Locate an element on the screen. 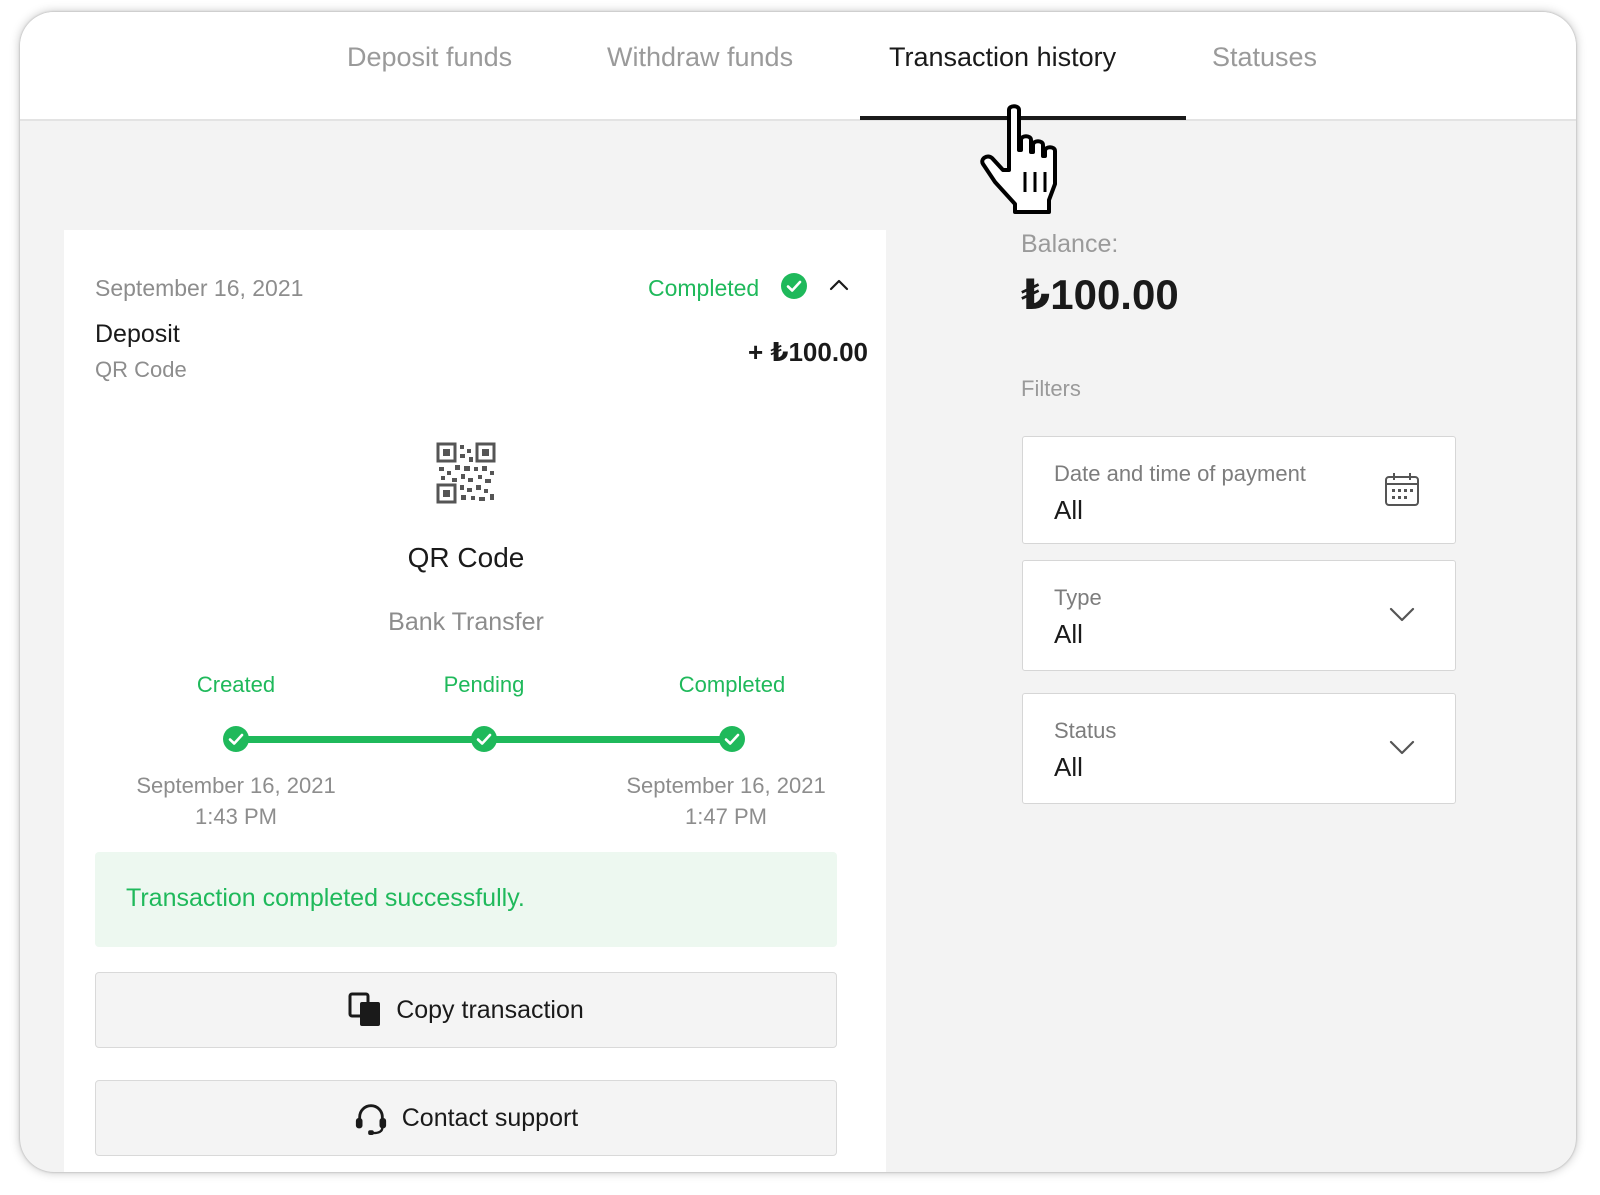  tab-deposit-funds: Deposit funds is located at coordinates (429, 57).